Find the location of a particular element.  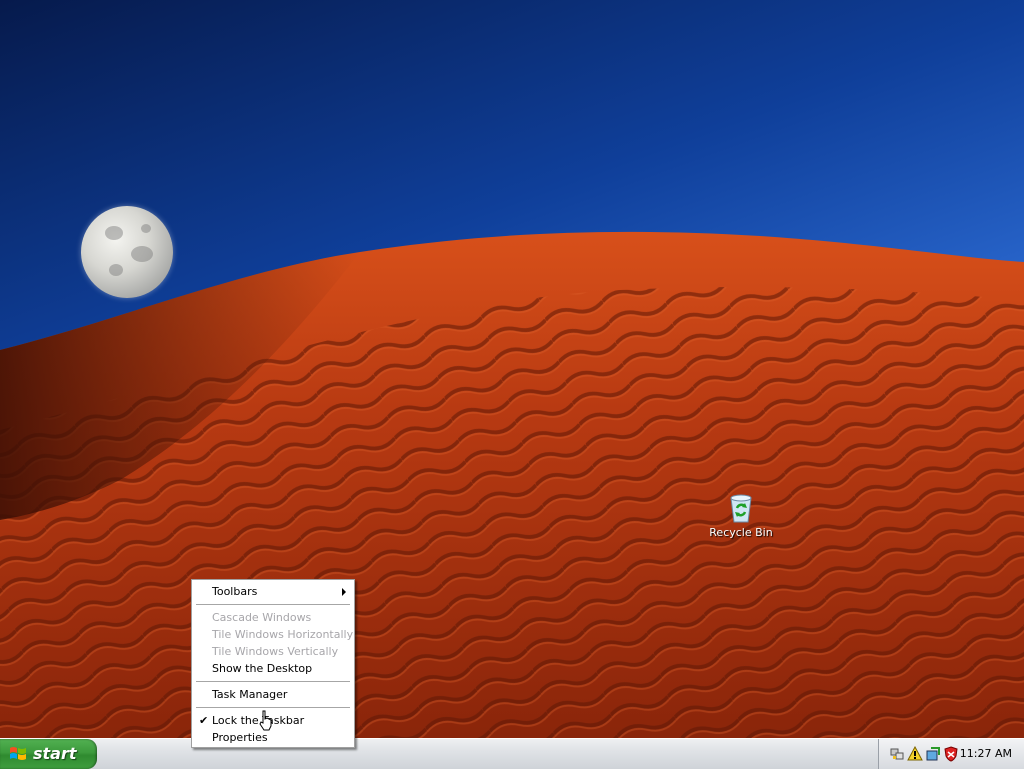

menu-item-cascade-windows: Cascade Windows is located at coordinates (273, 617).